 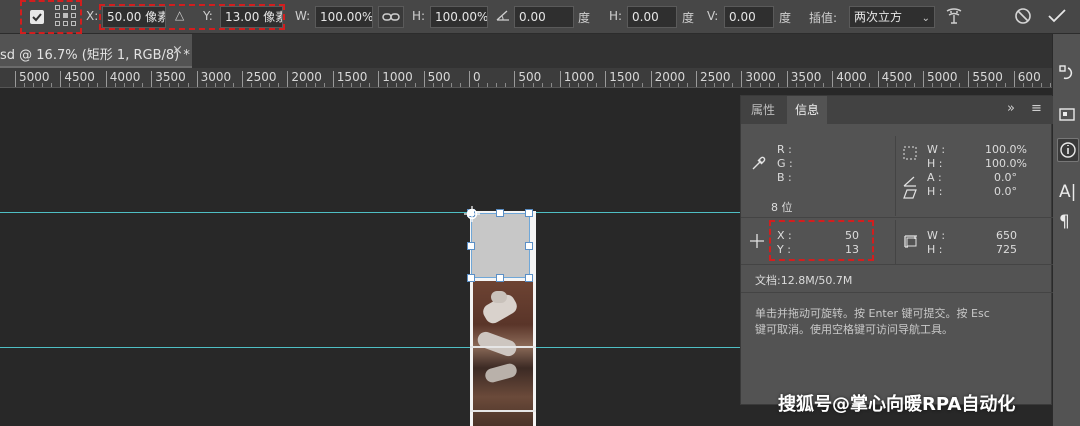 What do you see at coordinates (1023, 17) in the screenshot?
I see `cancel-transform-icon` at bounding box center [1023, 17].